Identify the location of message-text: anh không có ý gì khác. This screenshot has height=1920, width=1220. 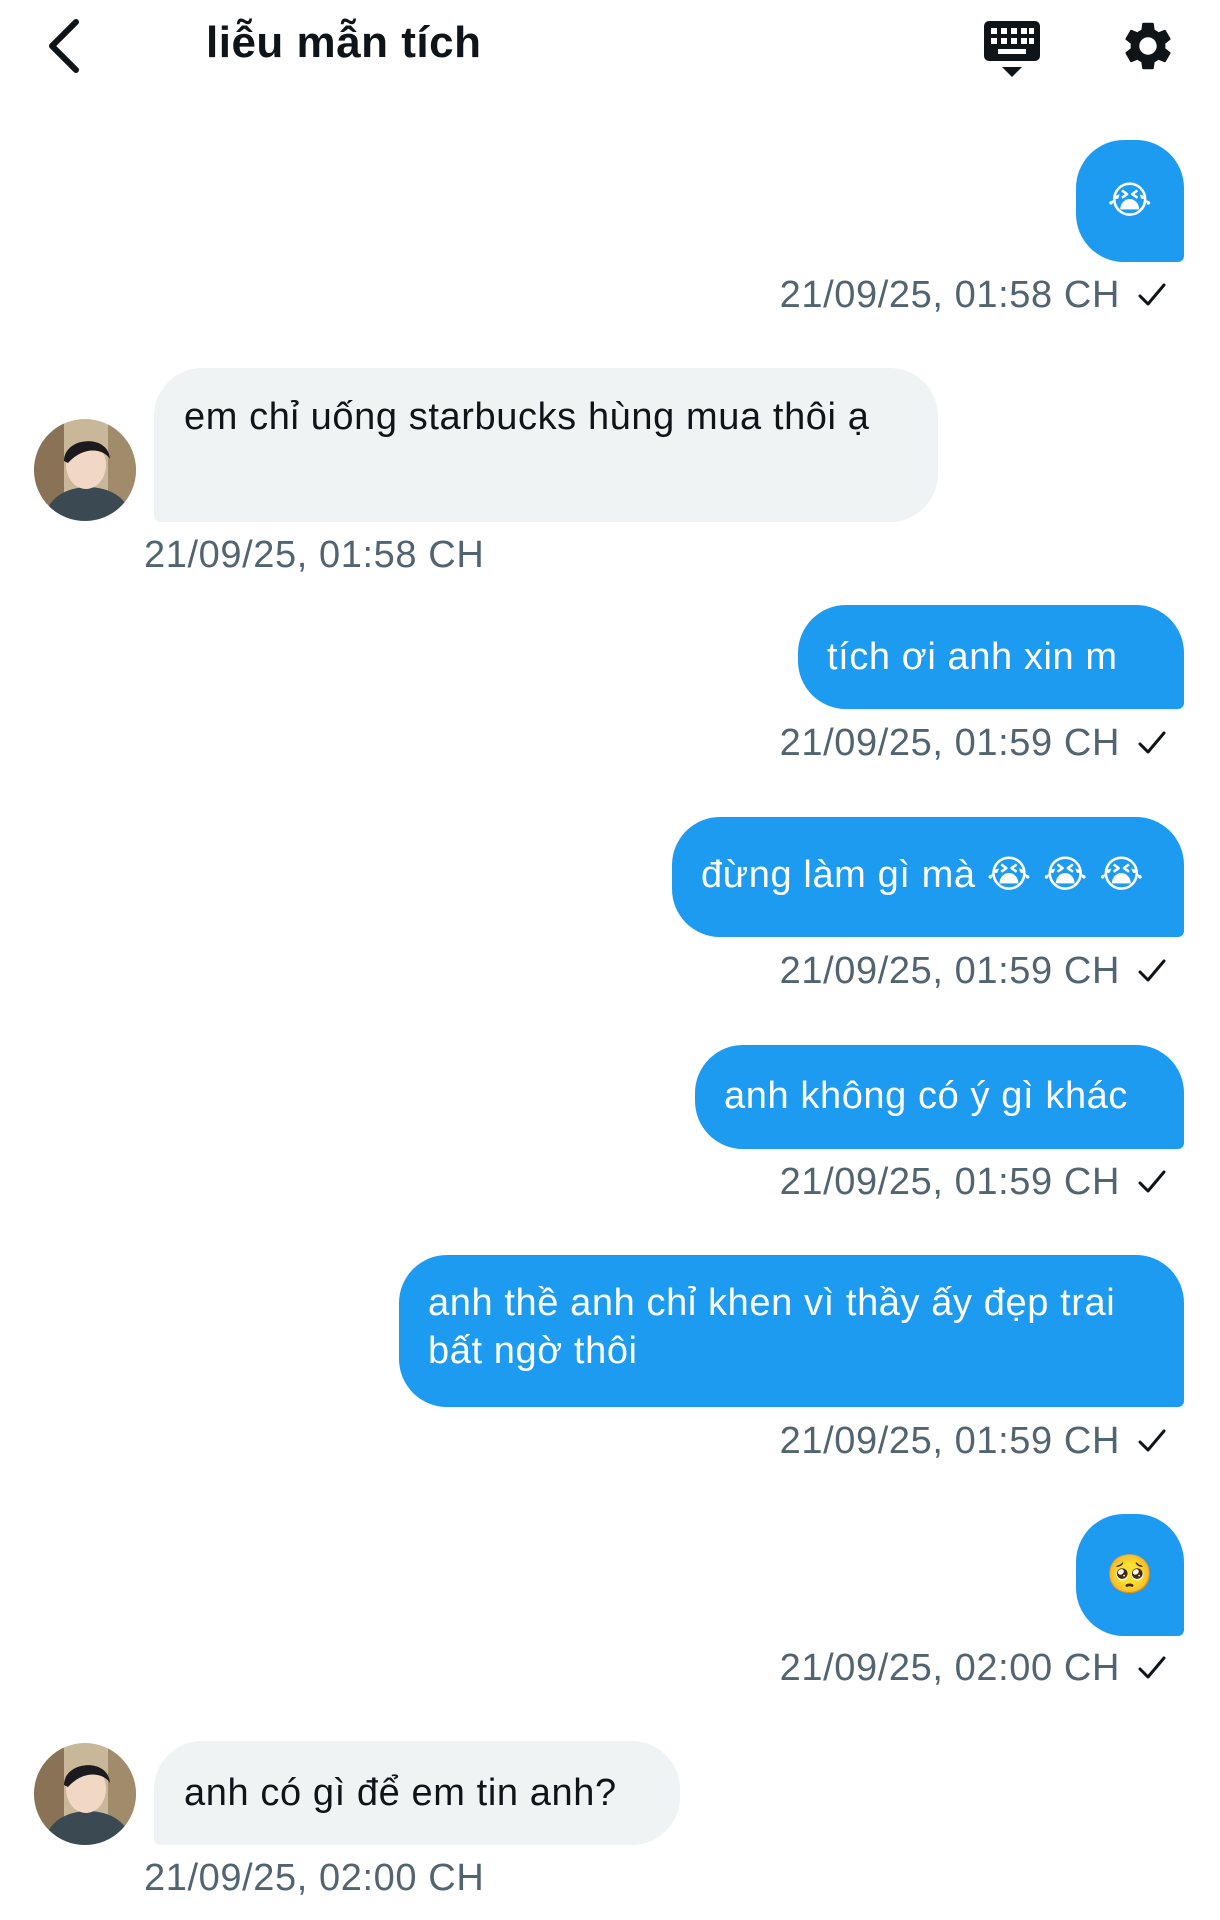
(926, 1096).